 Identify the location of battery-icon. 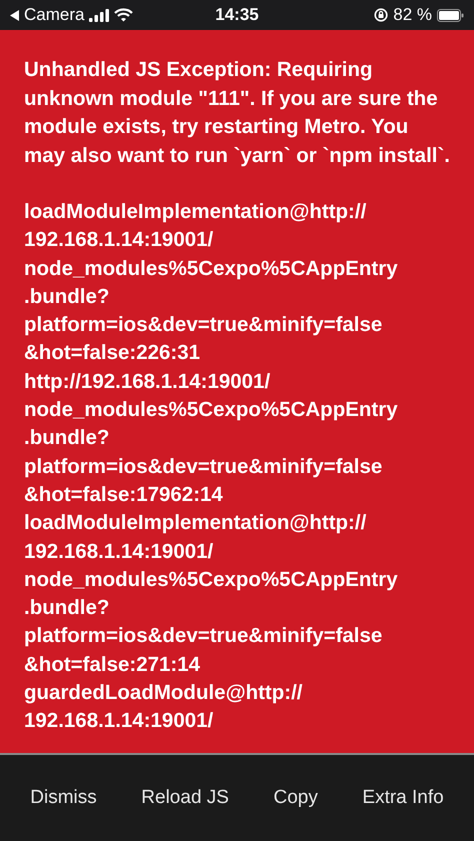
(450, 15).